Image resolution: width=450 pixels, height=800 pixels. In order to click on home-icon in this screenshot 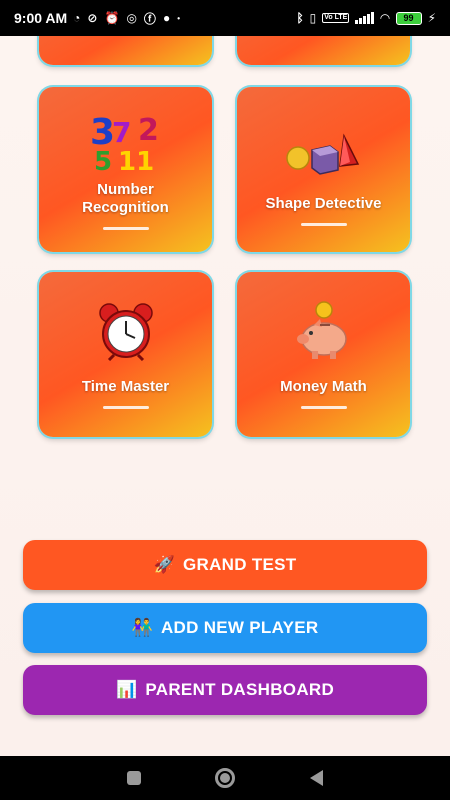, I will do `click(225, 778)`.